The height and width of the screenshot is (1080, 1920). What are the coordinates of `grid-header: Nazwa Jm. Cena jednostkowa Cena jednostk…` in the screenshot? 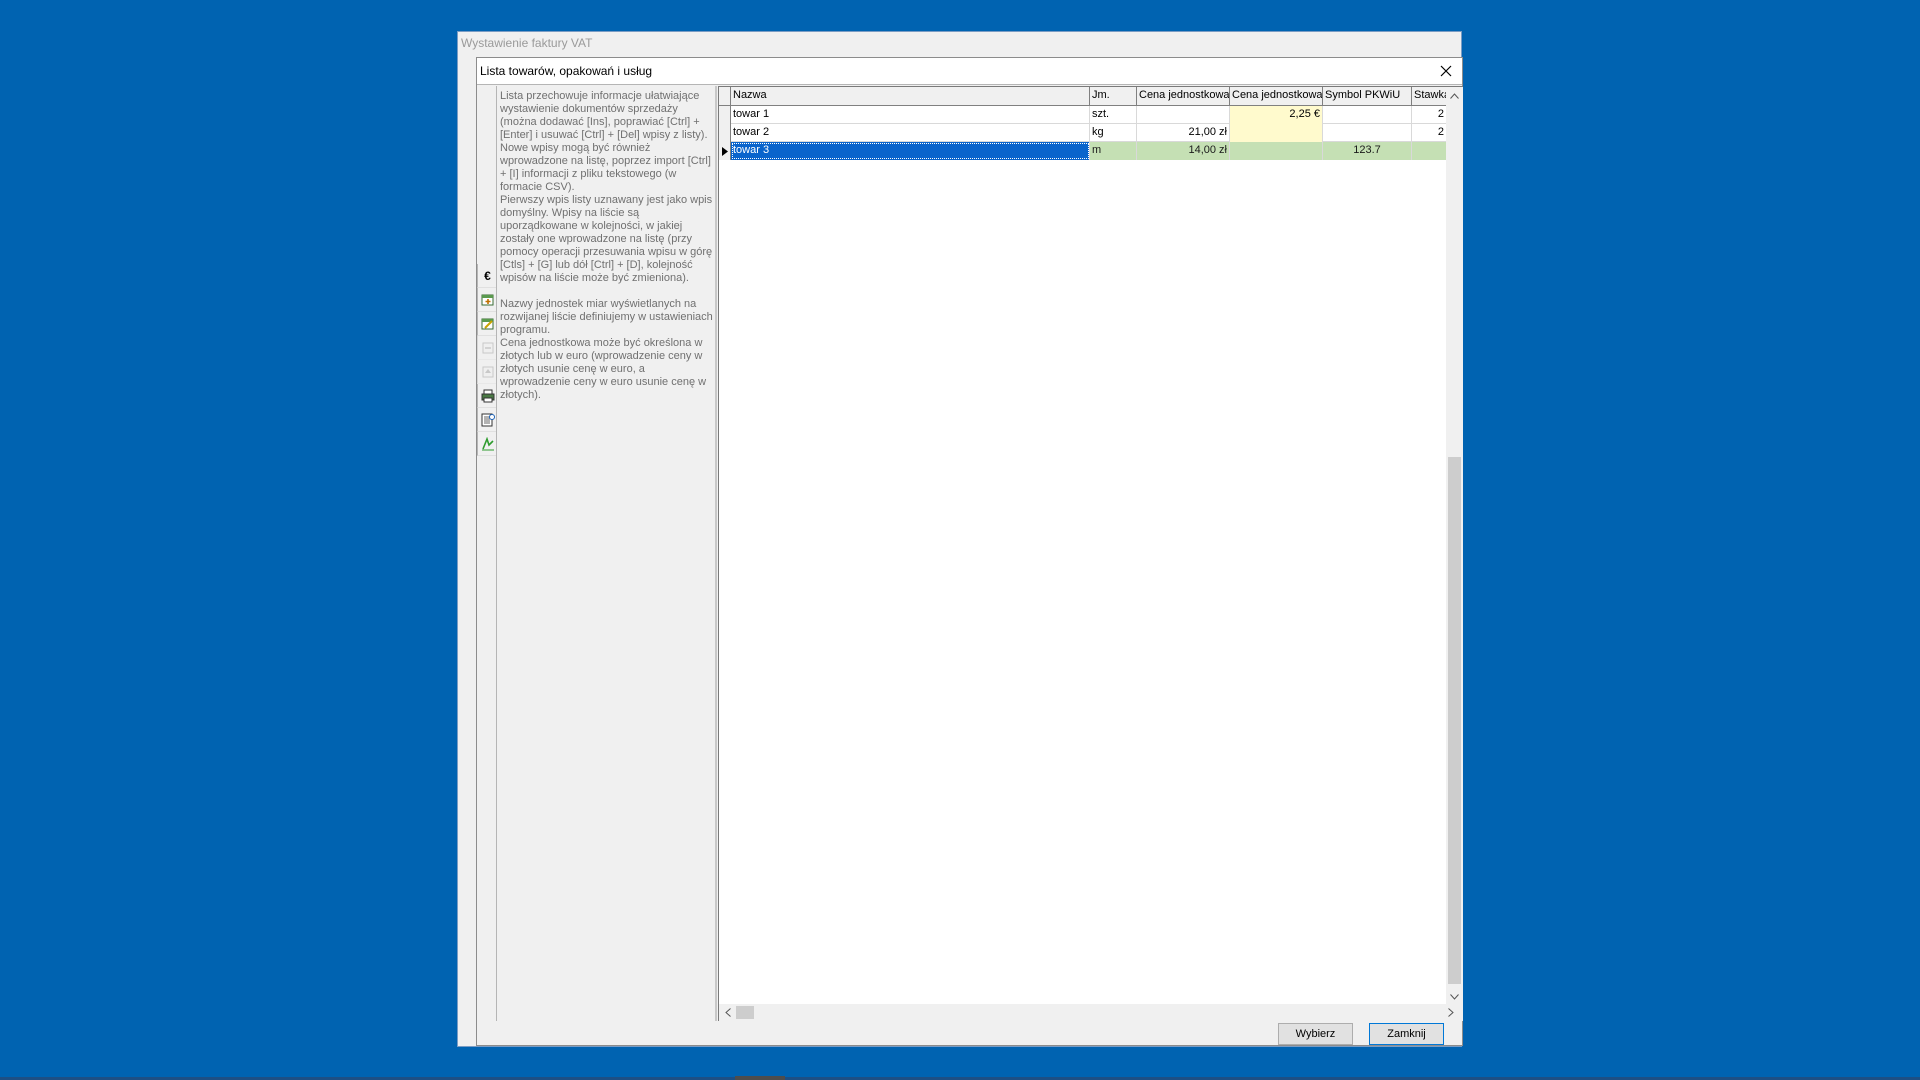 It's located at (1083, 96).